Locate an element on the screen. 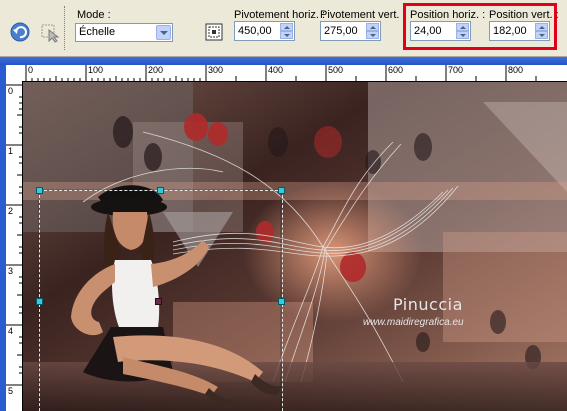 This screenshot has width=567, height=411. pivot-icon is located at coordinates (214, 32).